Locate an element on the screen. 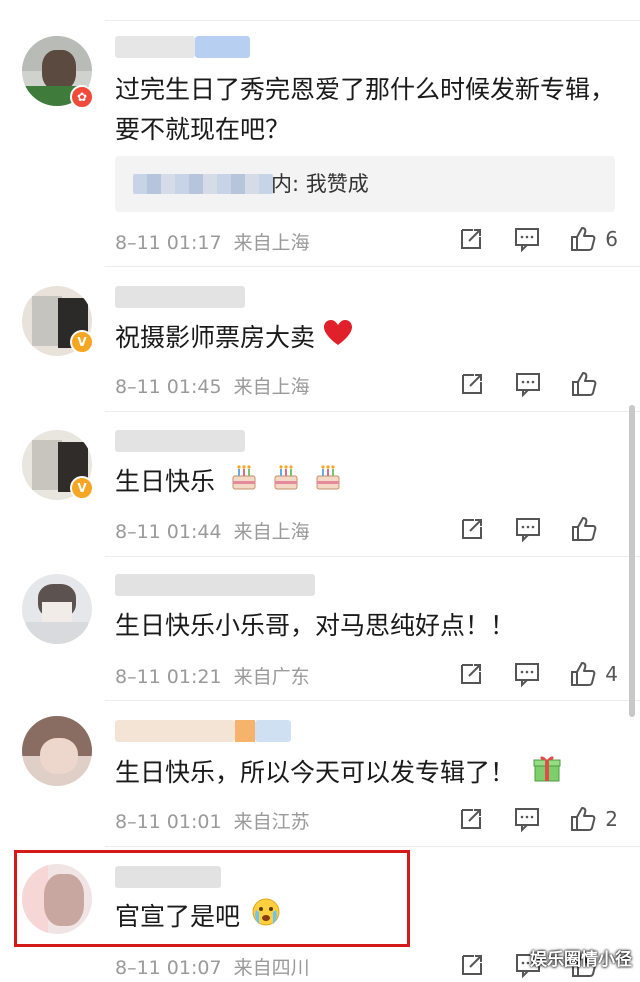 This screenshot has height=982, width=640. like-count: 6 is located at coordinates (611, 239).